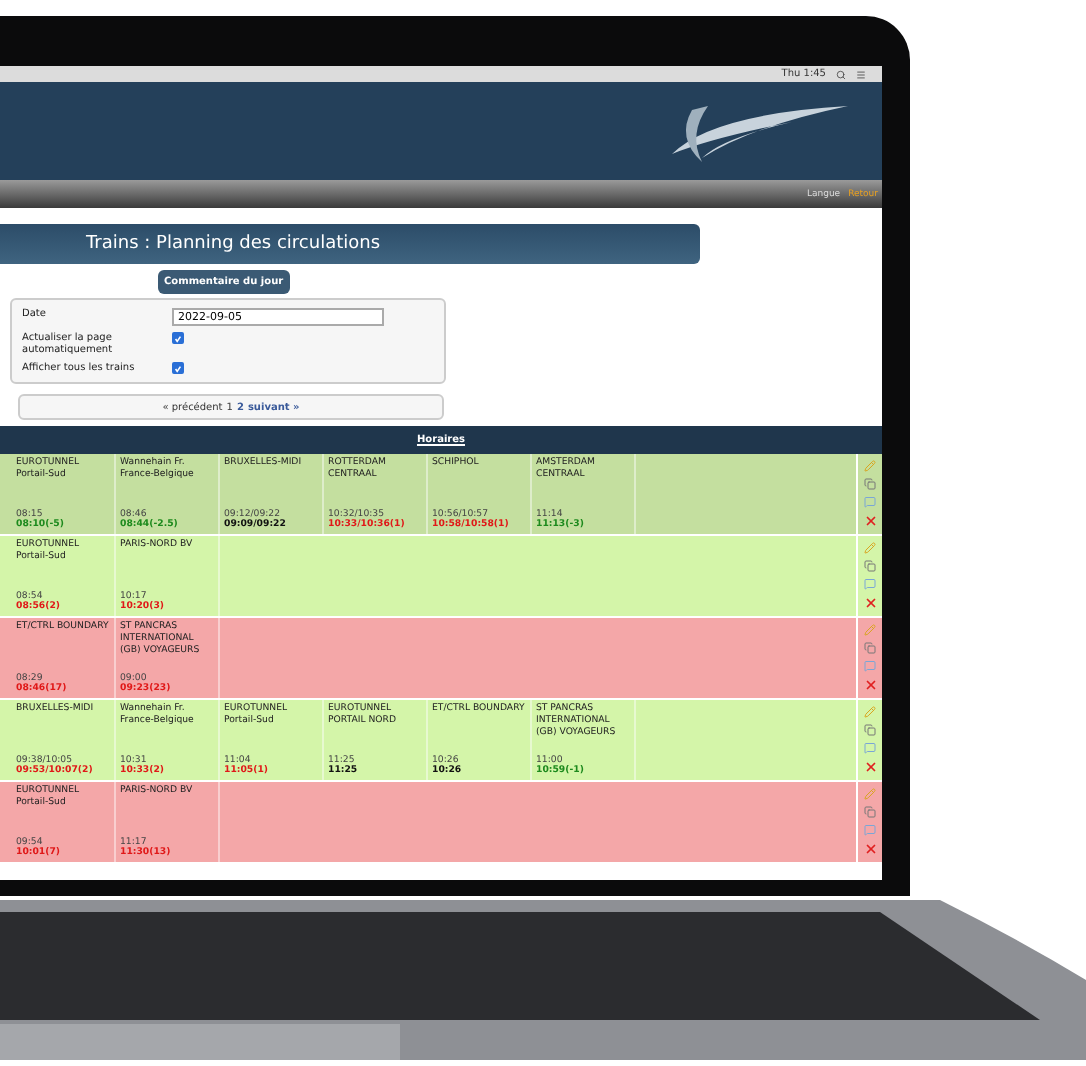 Image resolution: width=1086 pixels, height=1066 pixels. Describe the element at coordinates (841, 74) in the screenshot. I see `search-icon` at that location.